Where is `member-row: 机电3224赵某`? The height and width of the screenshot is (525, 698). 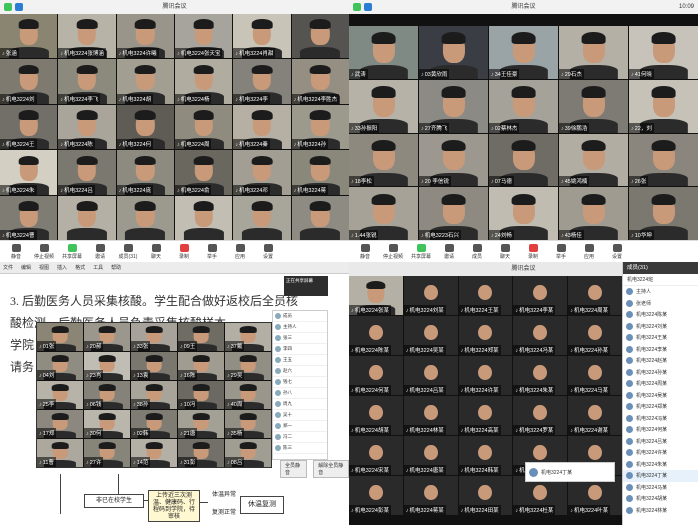 member-row: 机电3224赵某 is located at coordinates (660, 361).